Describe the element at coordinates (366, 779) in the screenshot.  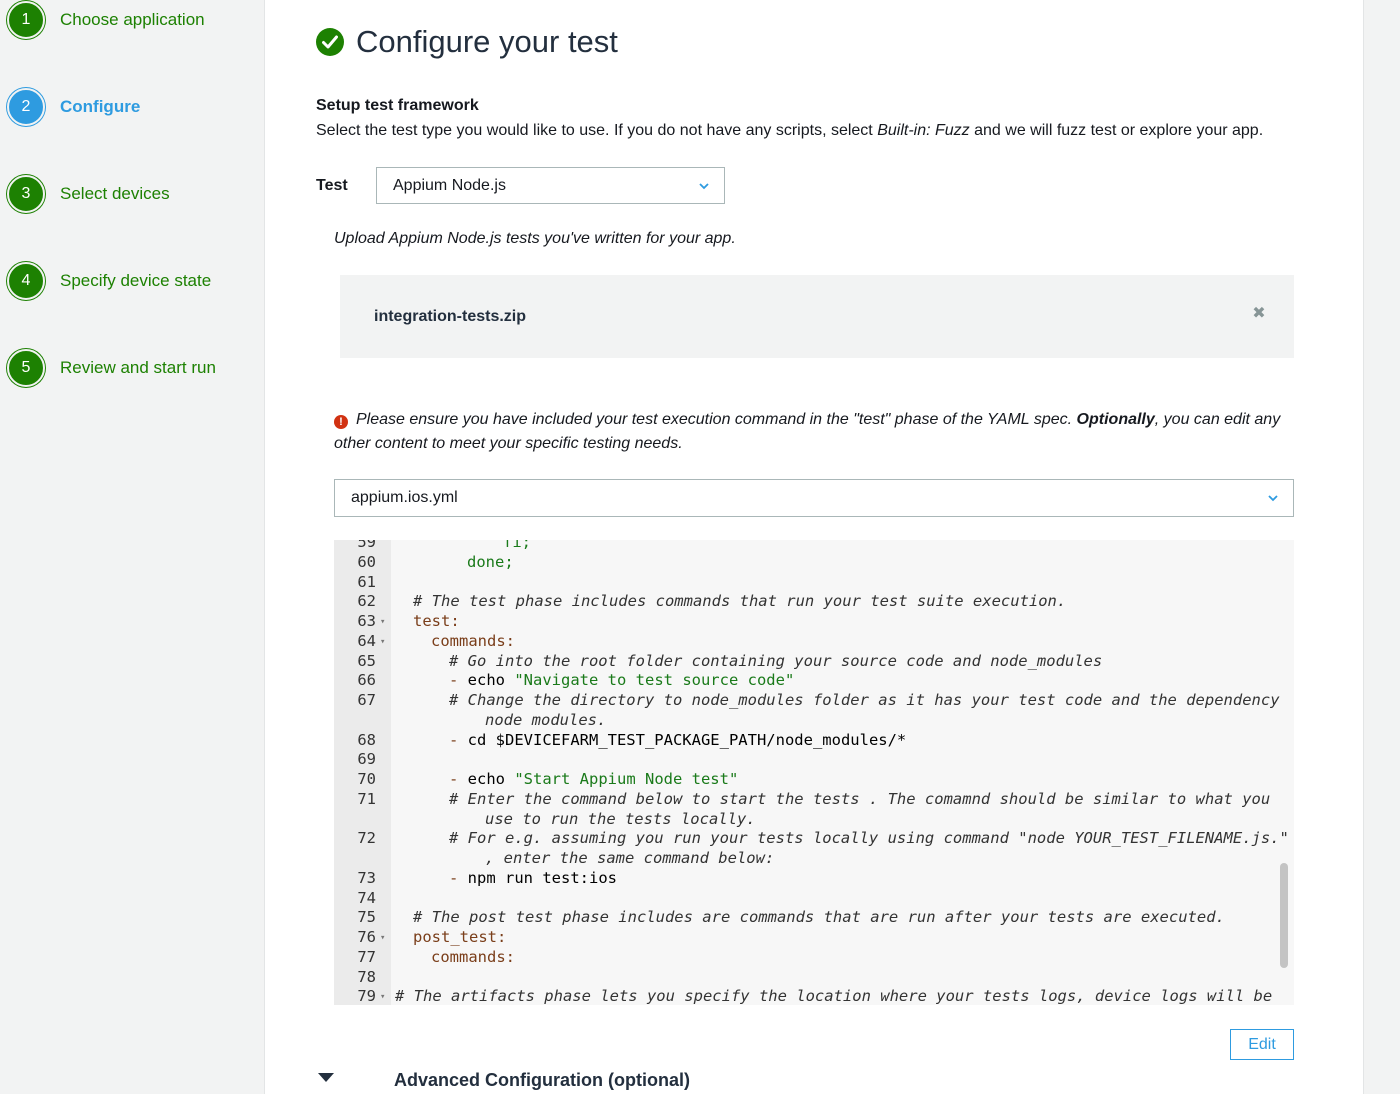
I see `line-number: 70` at that location.